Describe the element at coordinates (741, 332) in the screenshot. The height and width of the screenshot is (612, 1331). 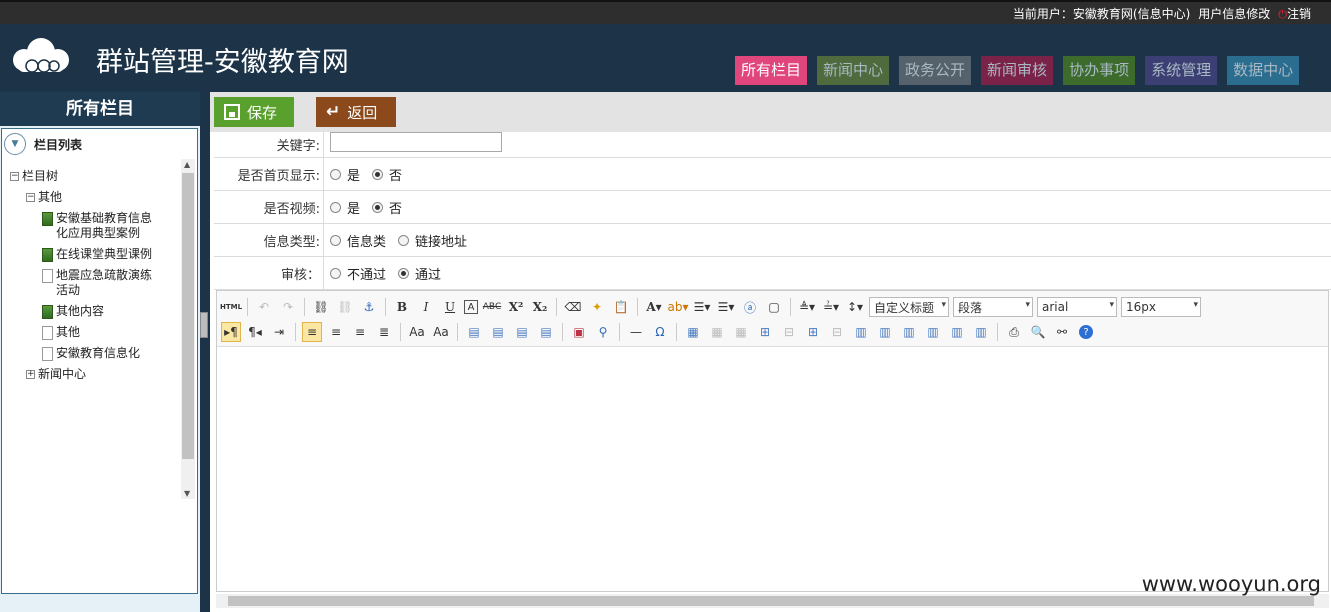
I see `insert-paragraph-before-table-icon: ▦` at that location.